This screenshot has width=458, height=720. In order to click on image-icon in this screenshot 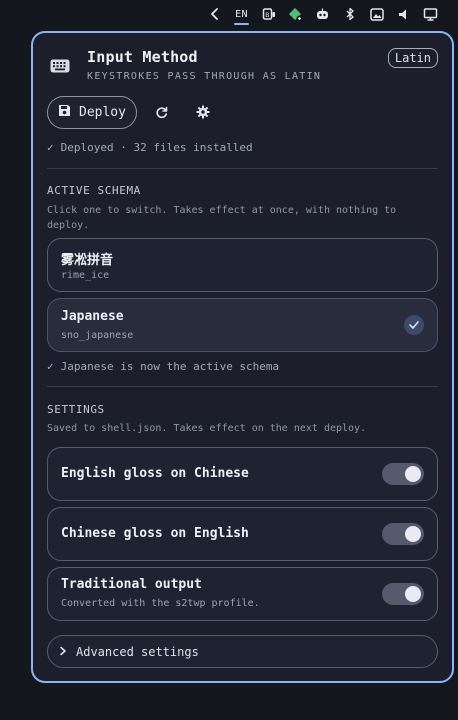, I will do `click(376, 14)`.